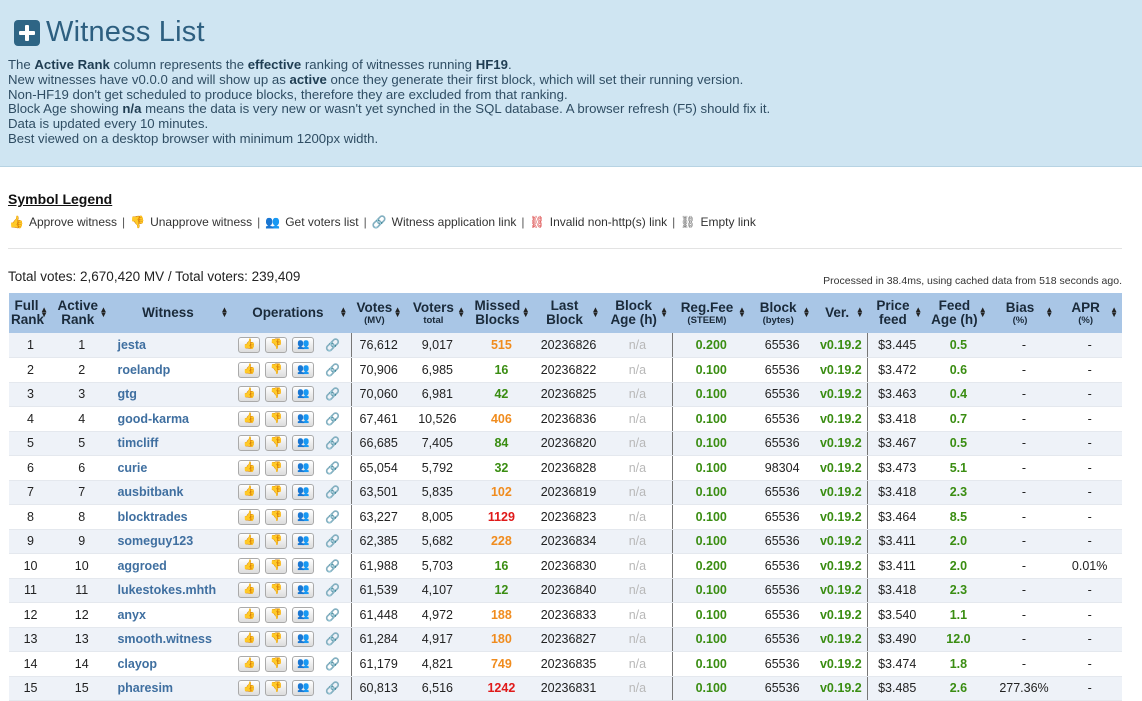 The height and width of the screenshot is (701, 1142). What do you see at coordinates (172, 517) in the screenshot?
I see `witness-name-link: blocktrades` at bounding box center [172, 517].